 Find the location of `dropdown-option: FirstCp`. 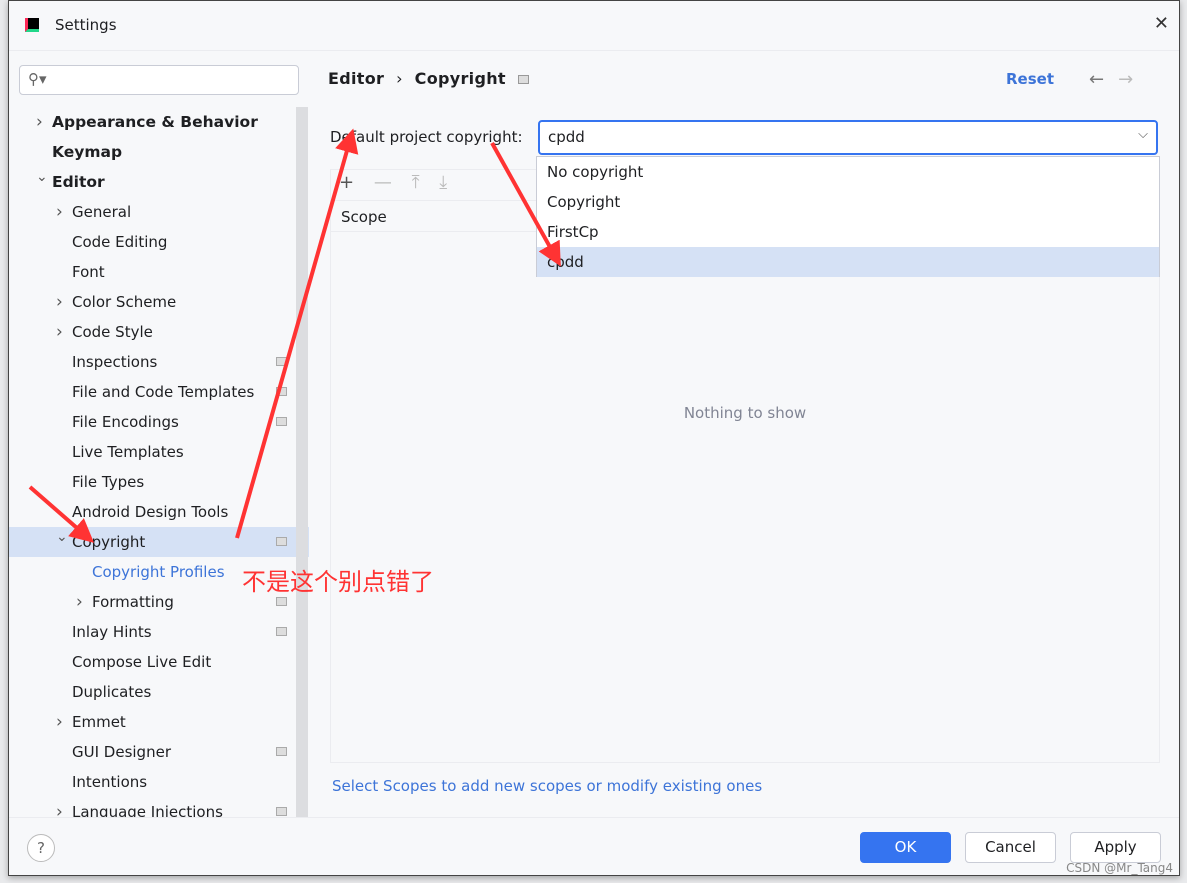

dropdown-option: FirstCp is located at coordinates (848, 232).